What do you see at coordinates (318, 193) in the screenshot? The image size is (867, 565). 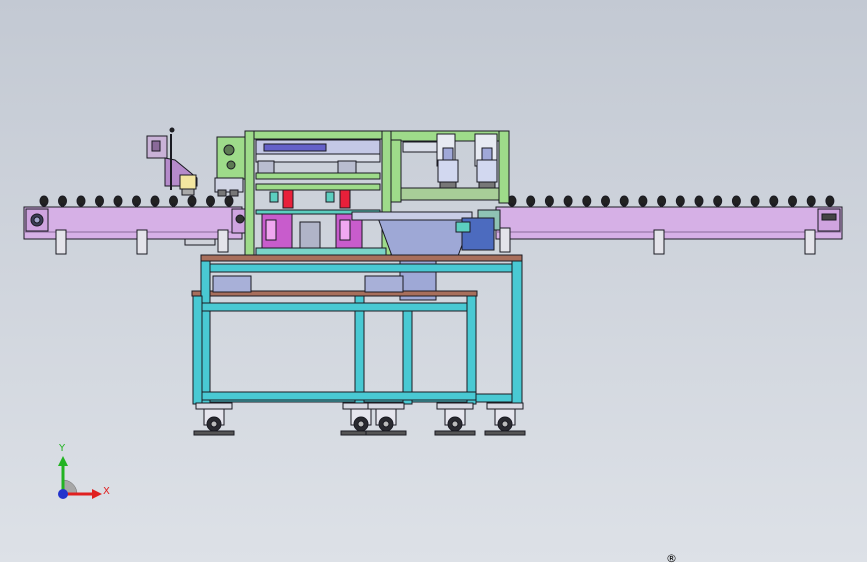 I see `central-frame` at bounding box center [318, 193].